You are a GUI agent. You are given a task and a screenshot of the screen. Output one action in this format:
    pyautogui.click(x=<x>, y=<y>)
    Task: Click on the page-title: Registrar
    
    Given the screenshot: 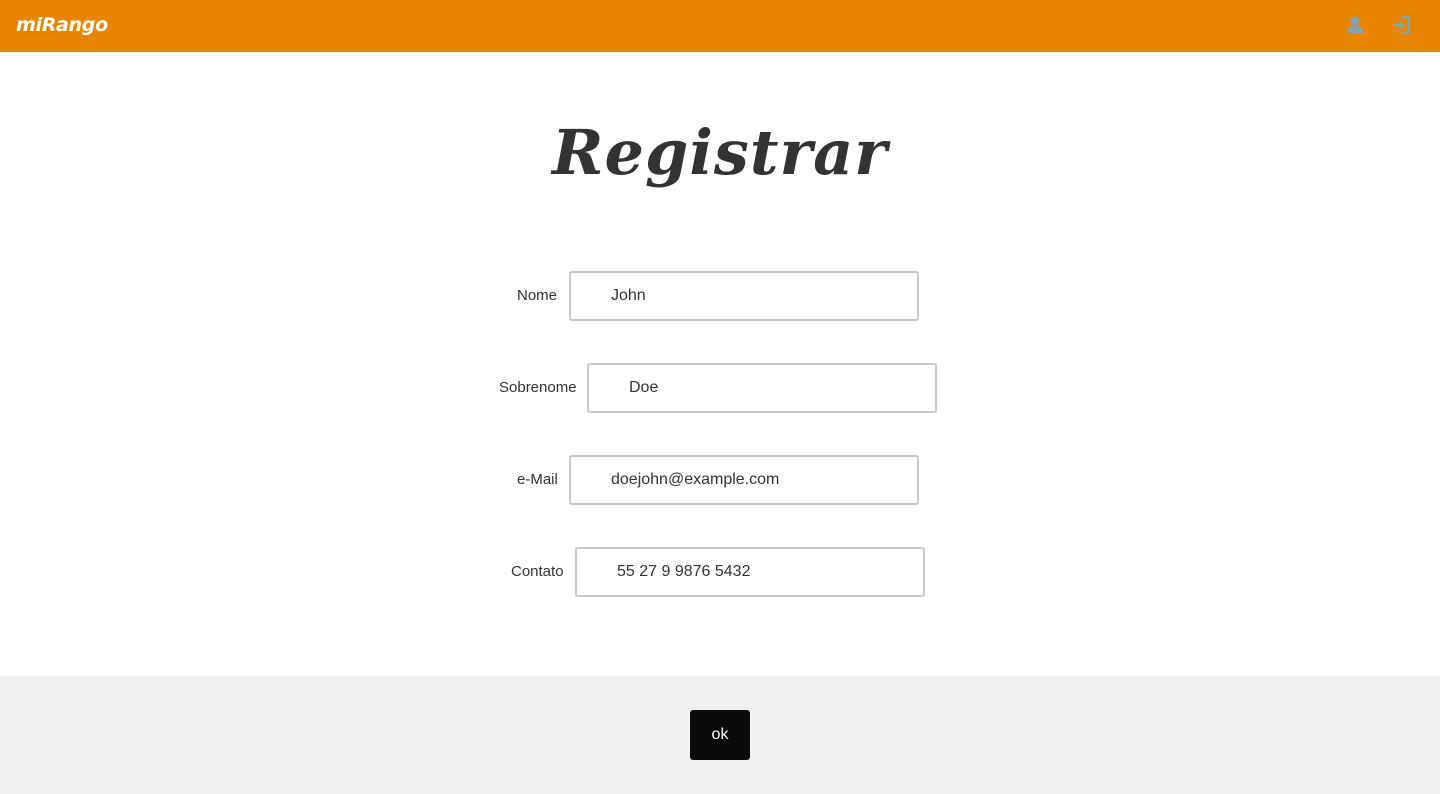 What is the action you would take?
    pyautogui.click(x=720, y=152)
    